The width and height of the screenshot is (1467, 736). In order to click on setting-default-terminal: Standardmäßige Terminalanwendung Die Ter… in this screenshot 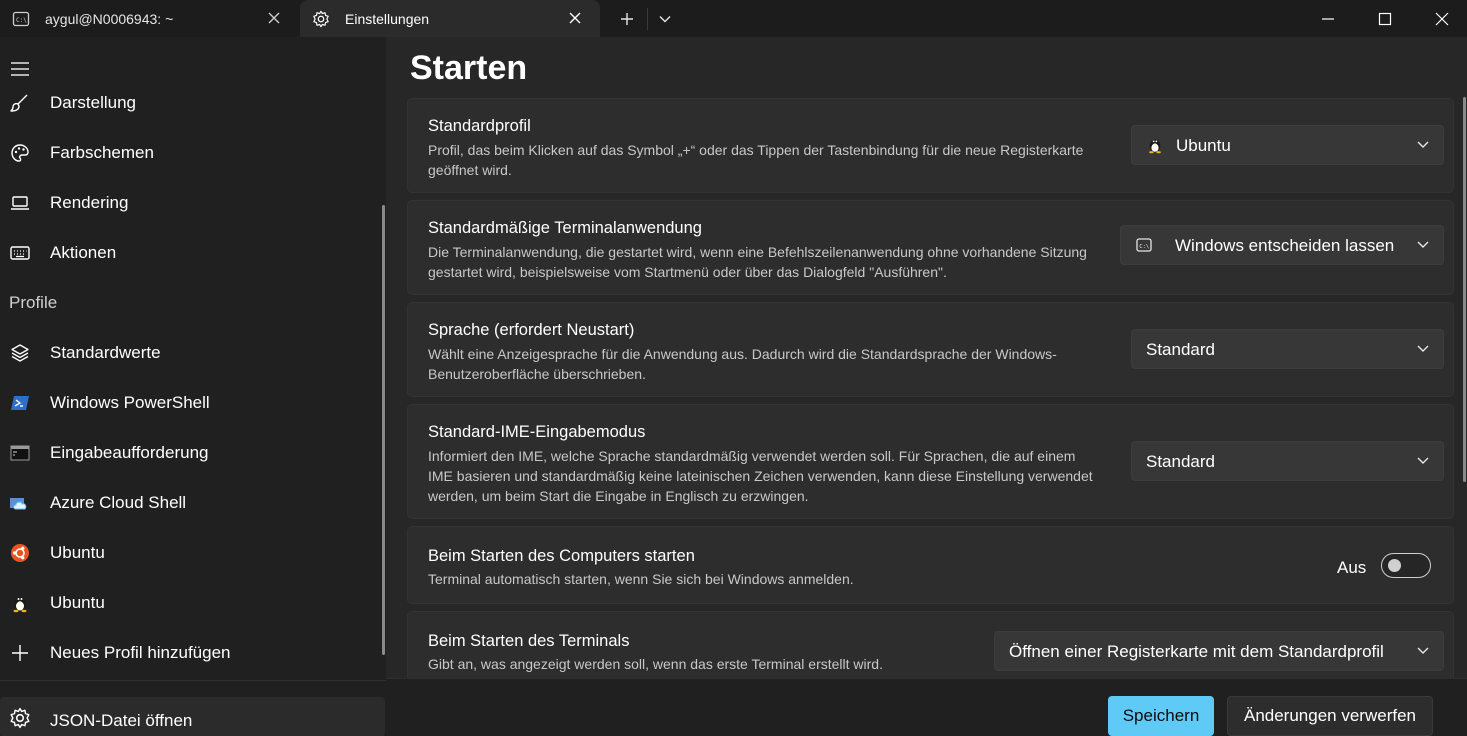, I will do `click(930, 247)`.